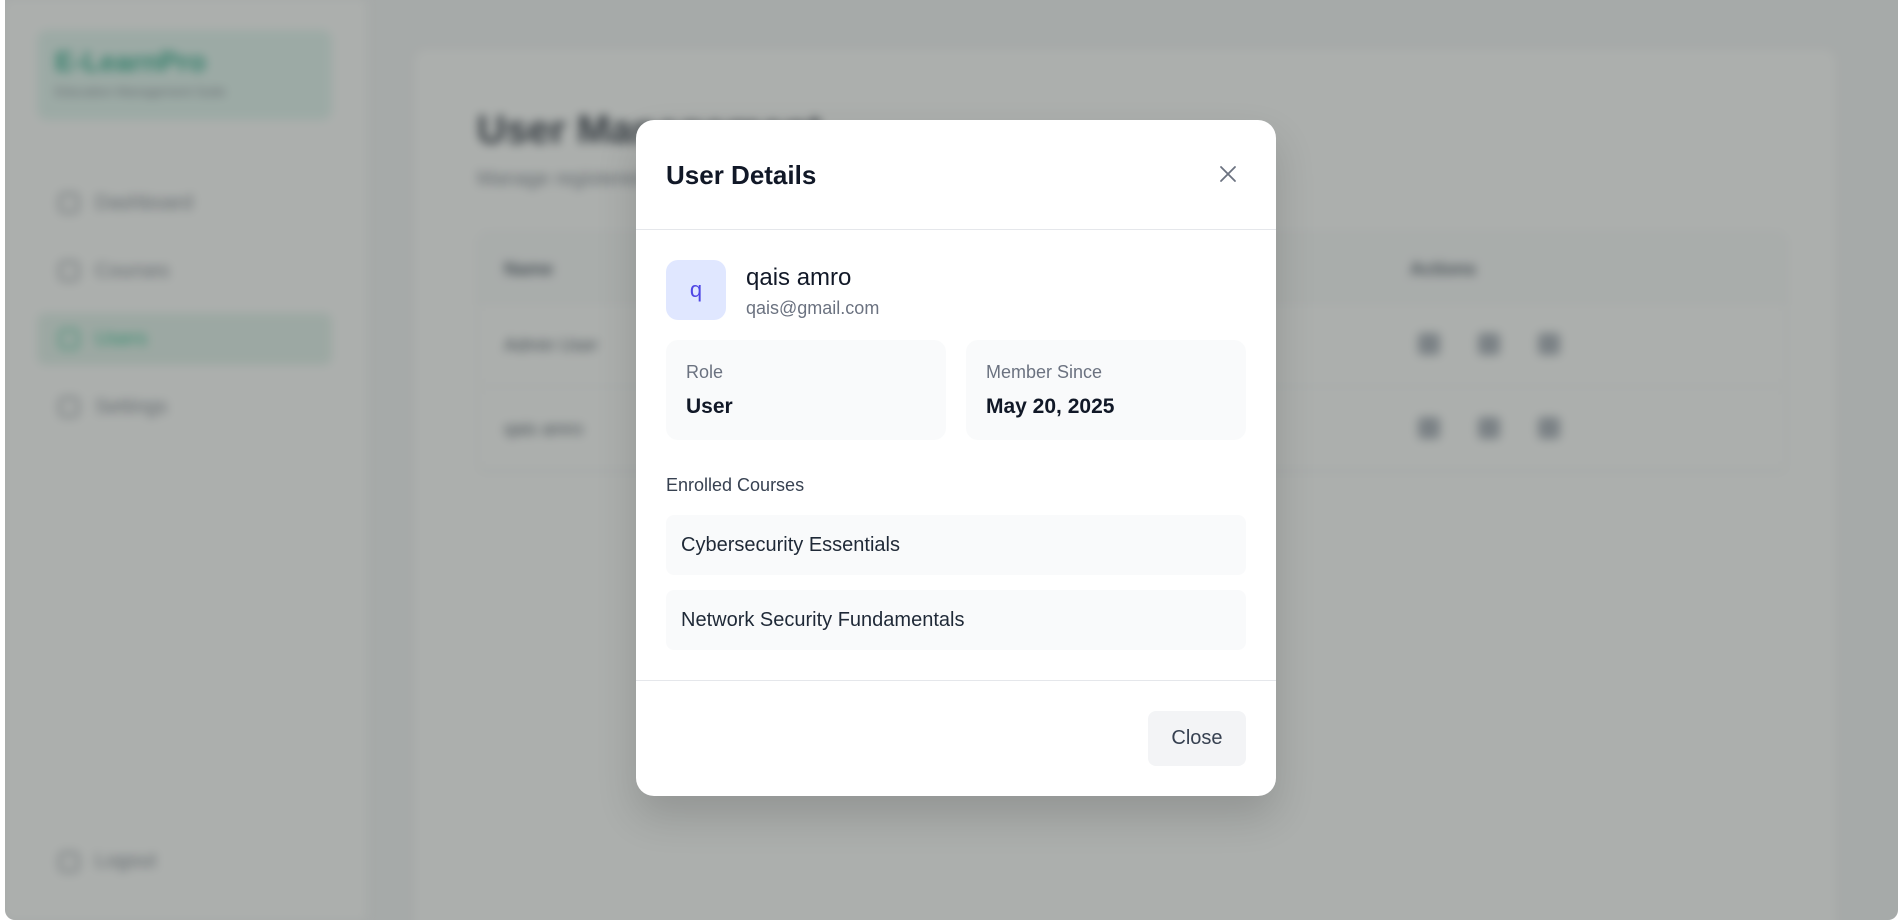 Image resolution: width=1898 pixels, height=924 pixels. What do you see at coordinates (956, 620) in the screenshot?
I see `list-item: Network Security Fundamentals` at bounding box center [956, 620].